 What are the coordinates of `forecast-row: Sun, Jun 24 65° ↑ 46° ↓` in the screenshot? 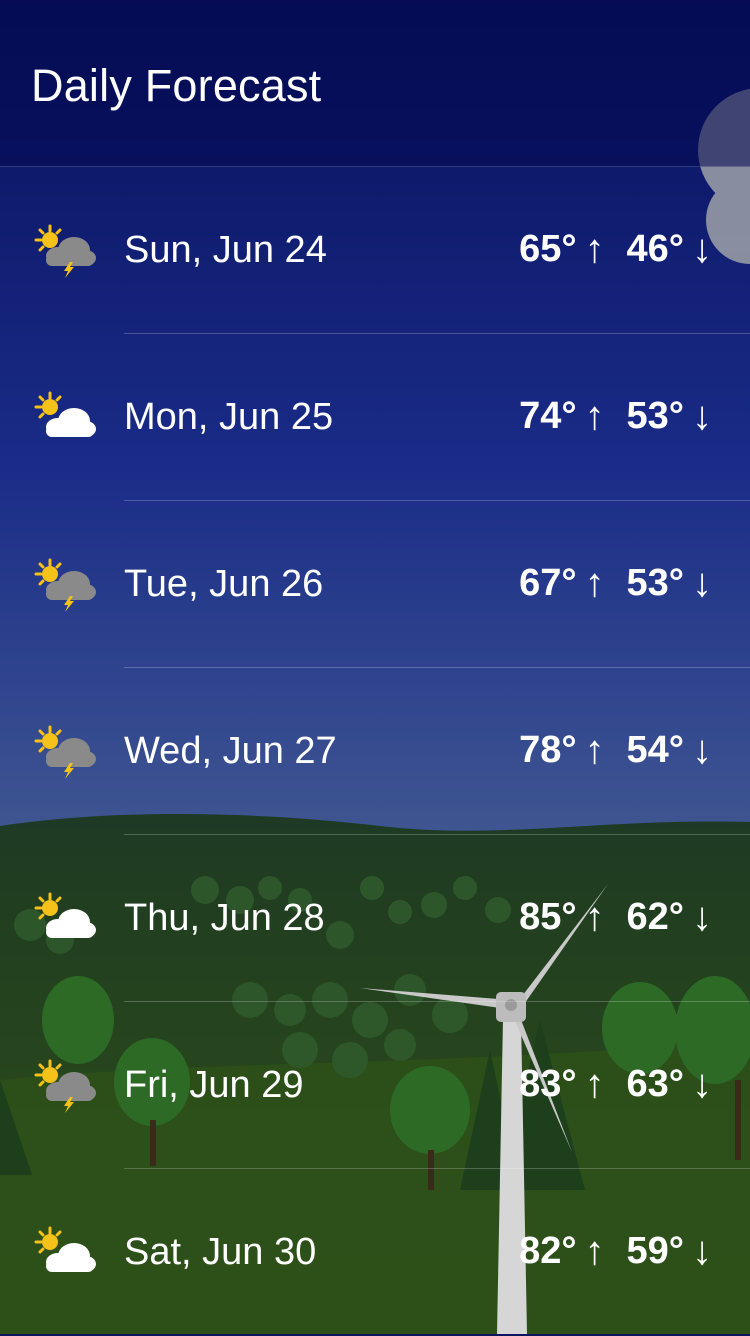 It's located at (375, 250).